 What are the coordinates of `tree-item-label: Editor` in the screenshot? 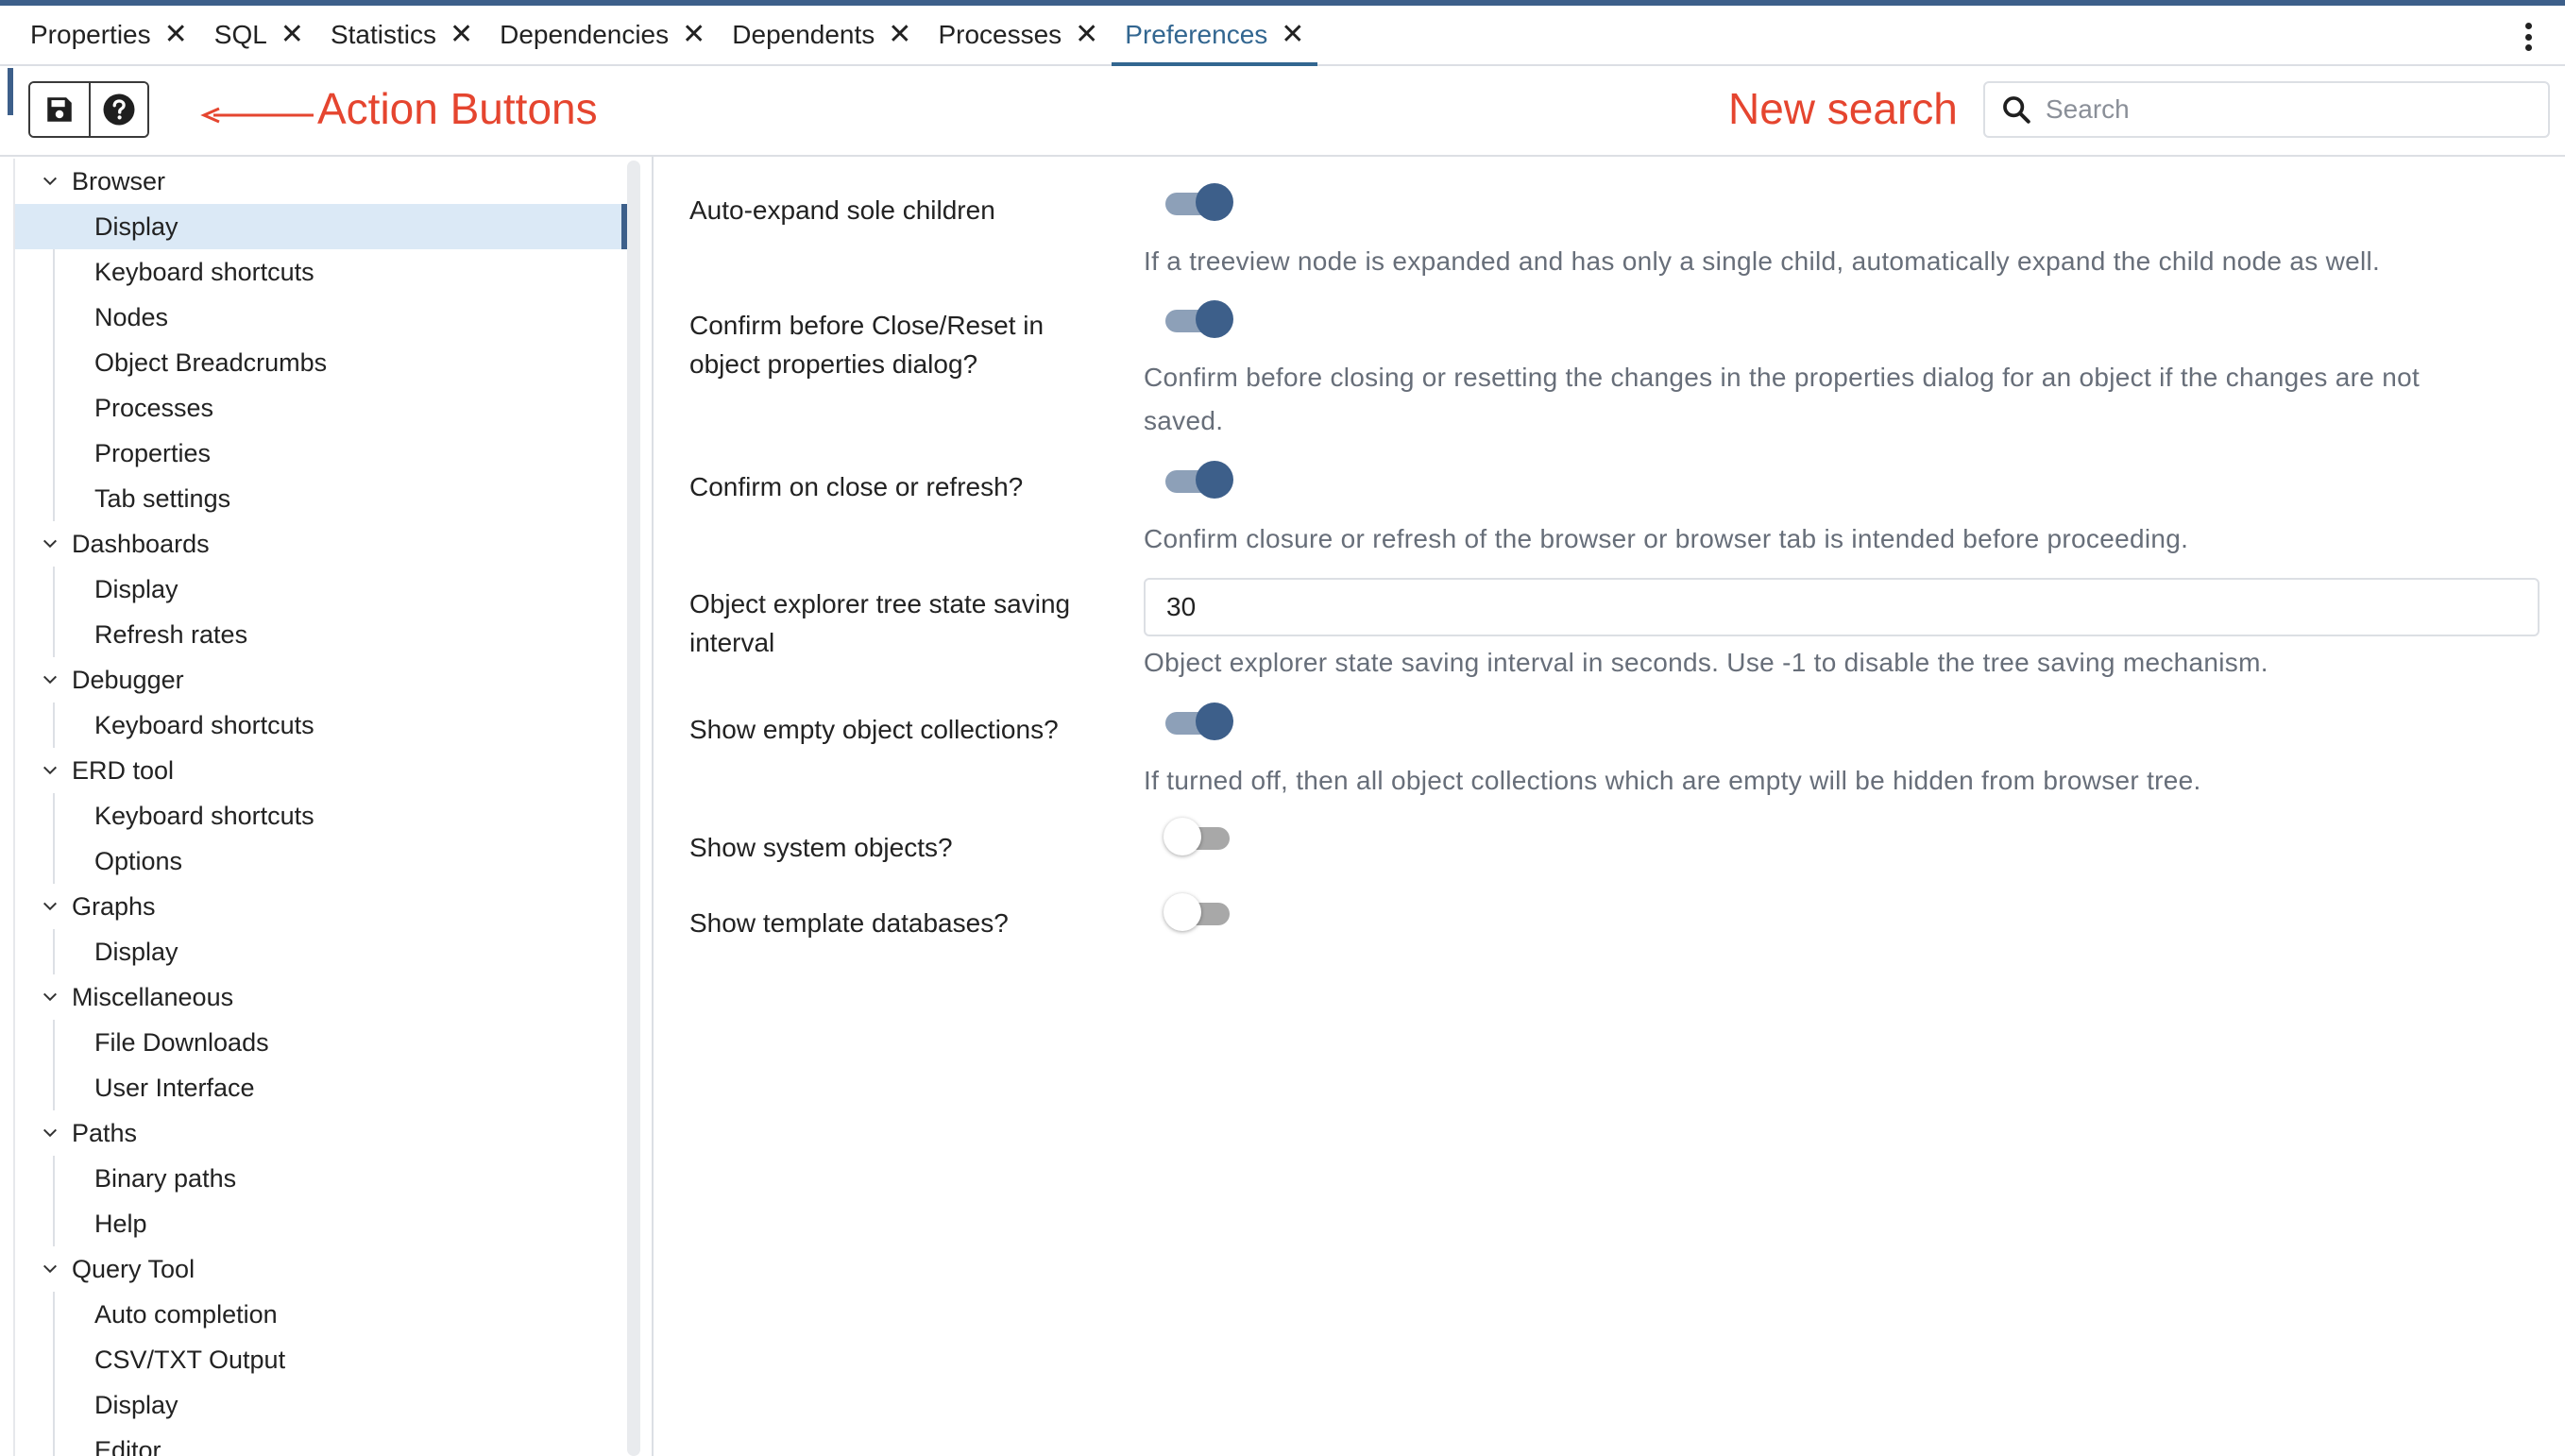 It's located at (127, 1445).